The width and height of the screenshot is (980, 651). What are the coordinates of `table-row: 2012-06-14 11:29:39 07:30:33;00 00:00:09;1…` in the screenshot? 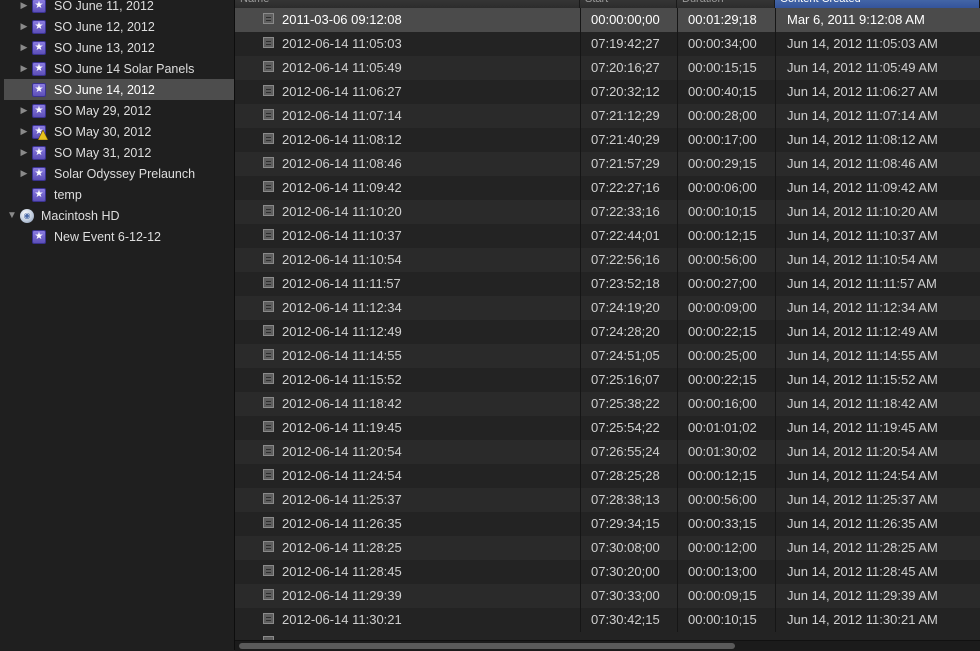 It's located at (607, 596).